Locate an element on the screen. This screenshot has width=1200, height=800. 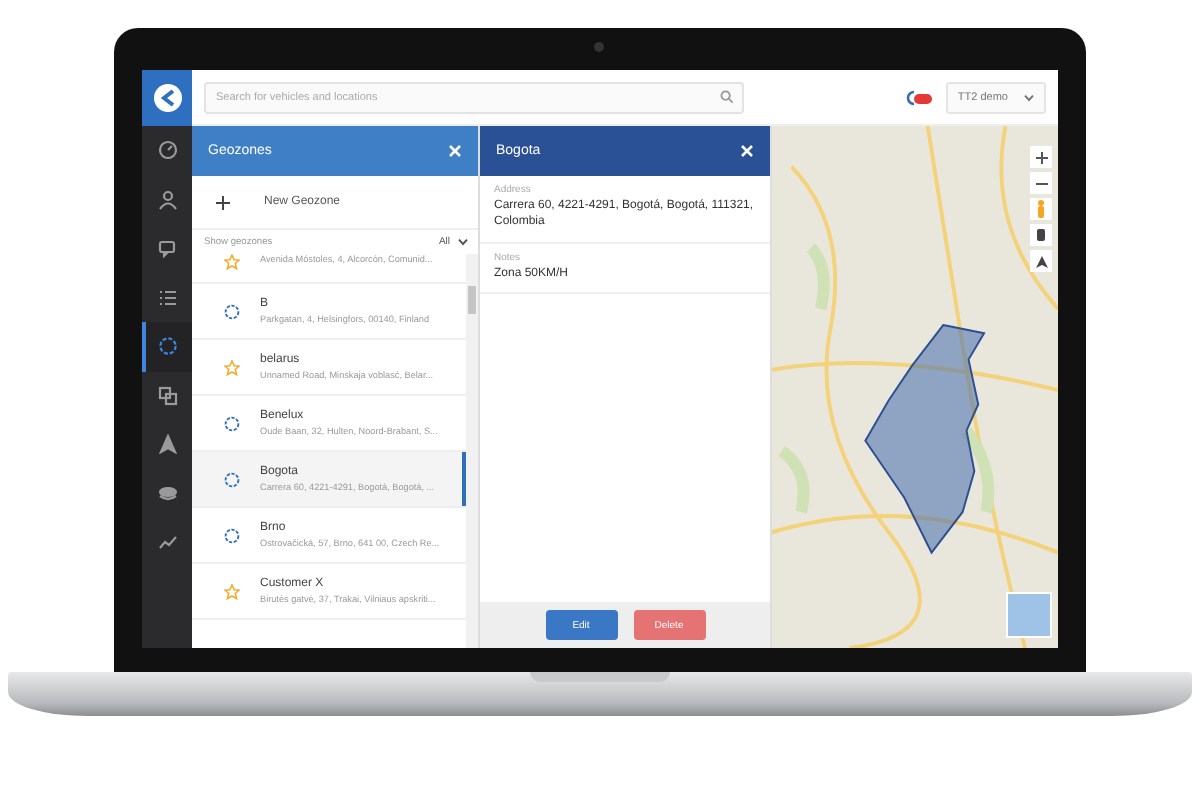
camera-icon is located at coordinates (599, 47).